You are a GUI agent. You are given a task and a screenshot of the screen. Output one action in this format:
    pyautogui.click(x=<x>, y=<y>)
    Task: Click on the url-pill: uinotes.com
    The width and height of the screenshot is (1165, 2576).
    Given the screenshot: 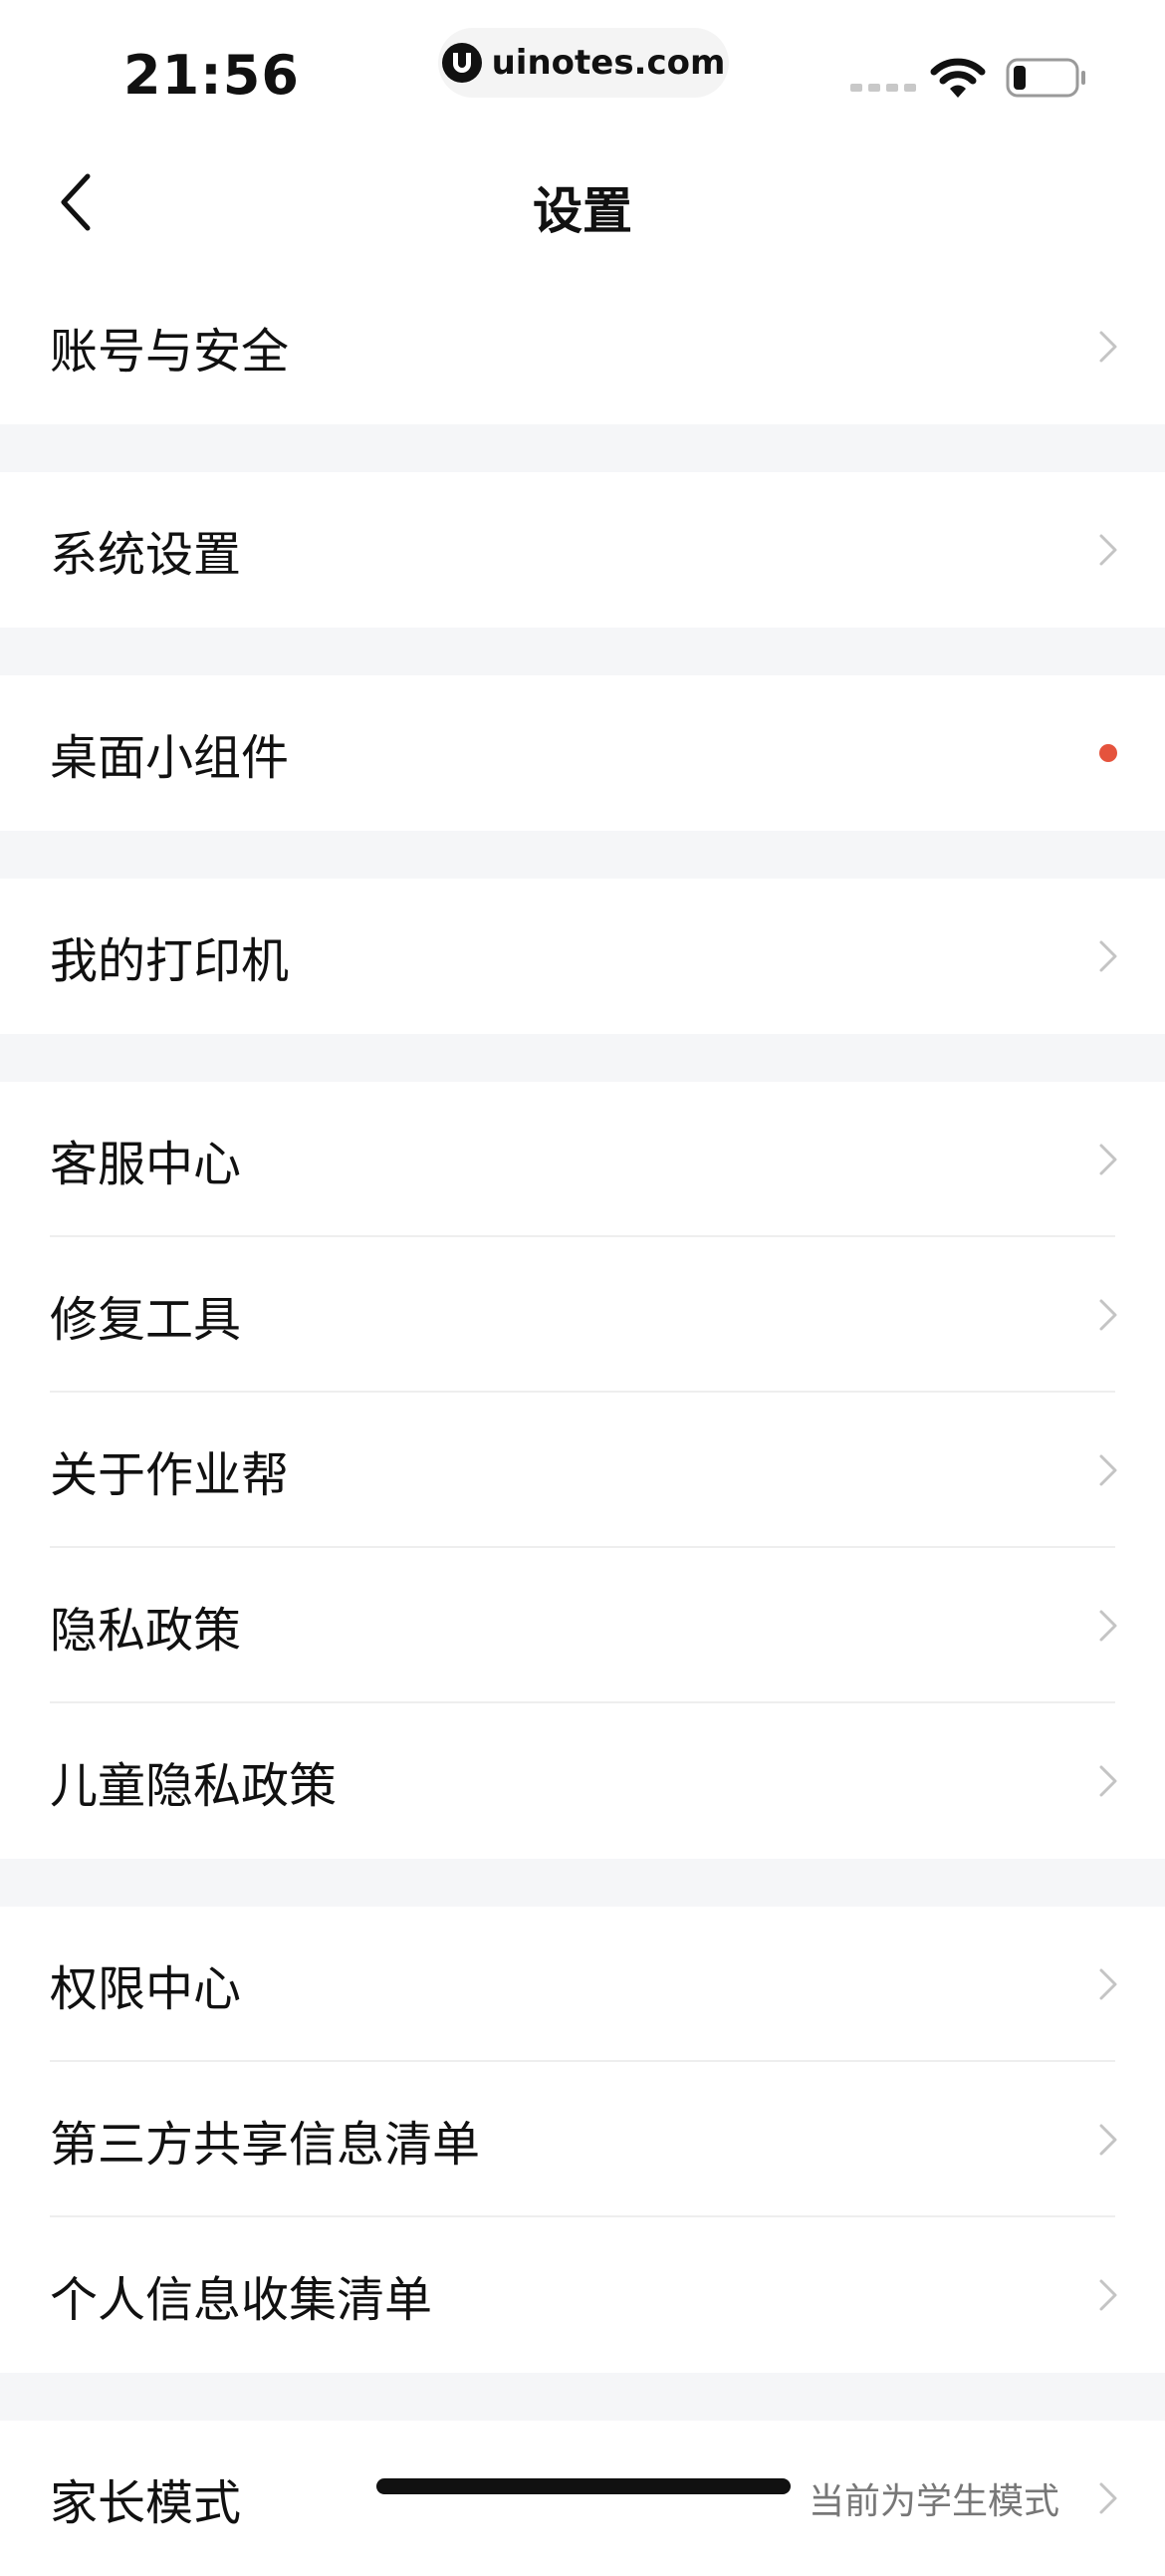 What is the action you would take?
    pyautogui.click(x=584, y=63)
    